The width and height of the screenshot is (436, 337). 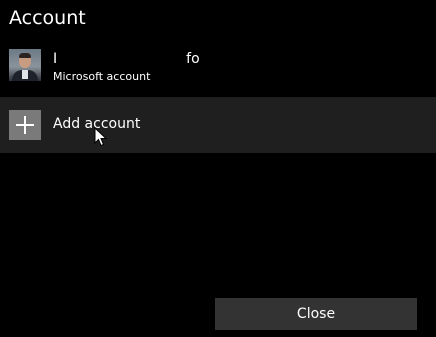 What do you see at coordinates (47, 18) in the screenshot?
I see `dialog-title: Account` at bounding box center [47, 18].